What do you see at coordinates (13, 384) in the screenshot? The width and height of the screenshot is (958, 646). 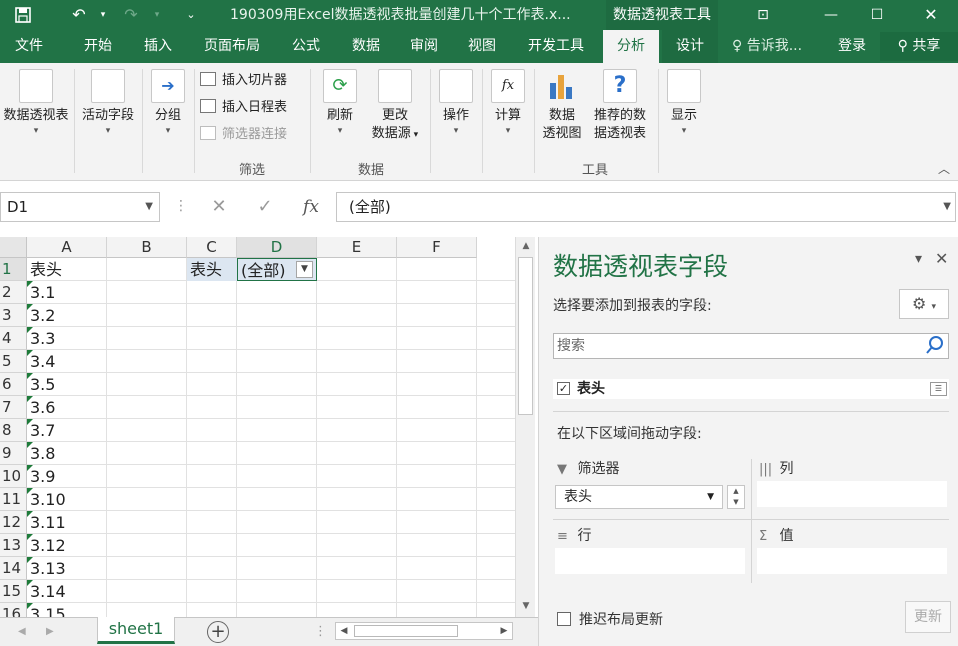 I see `row-header: 6` at bounding box center [13, 384].